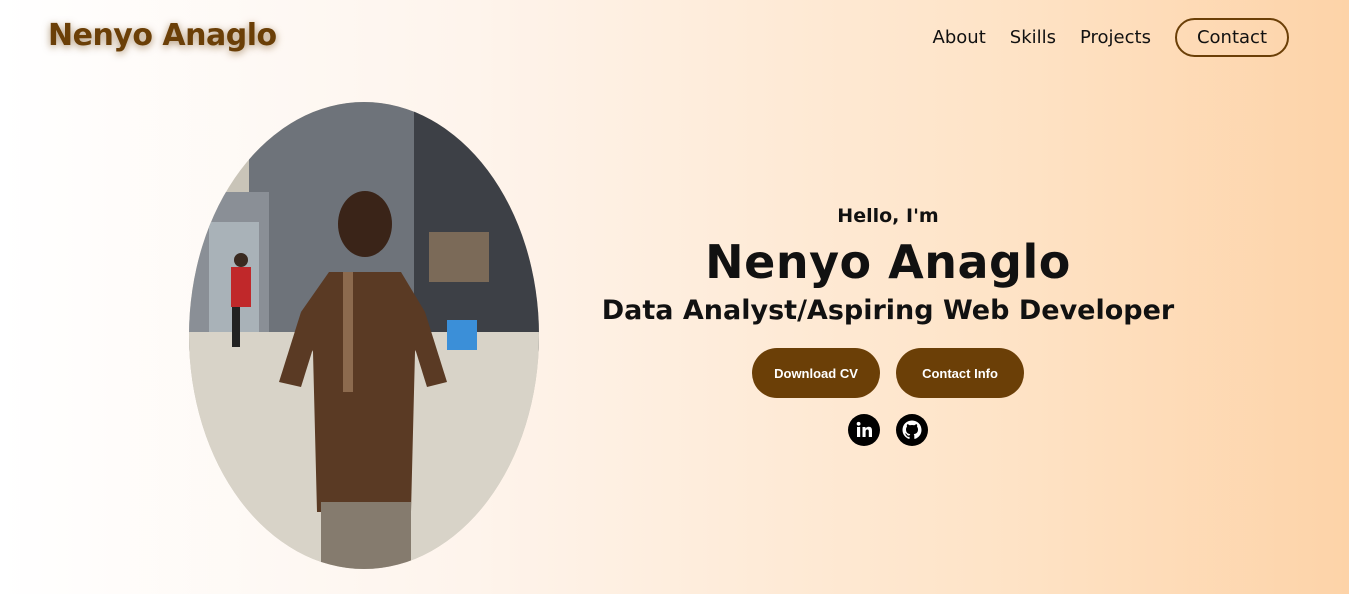 The width and height of the screenshot is (1349, 594). What do you see at coordinates (1115, 37) in the screenshot?
I see `nav-projects-link: Projects` at bounding box center [1115, 37].